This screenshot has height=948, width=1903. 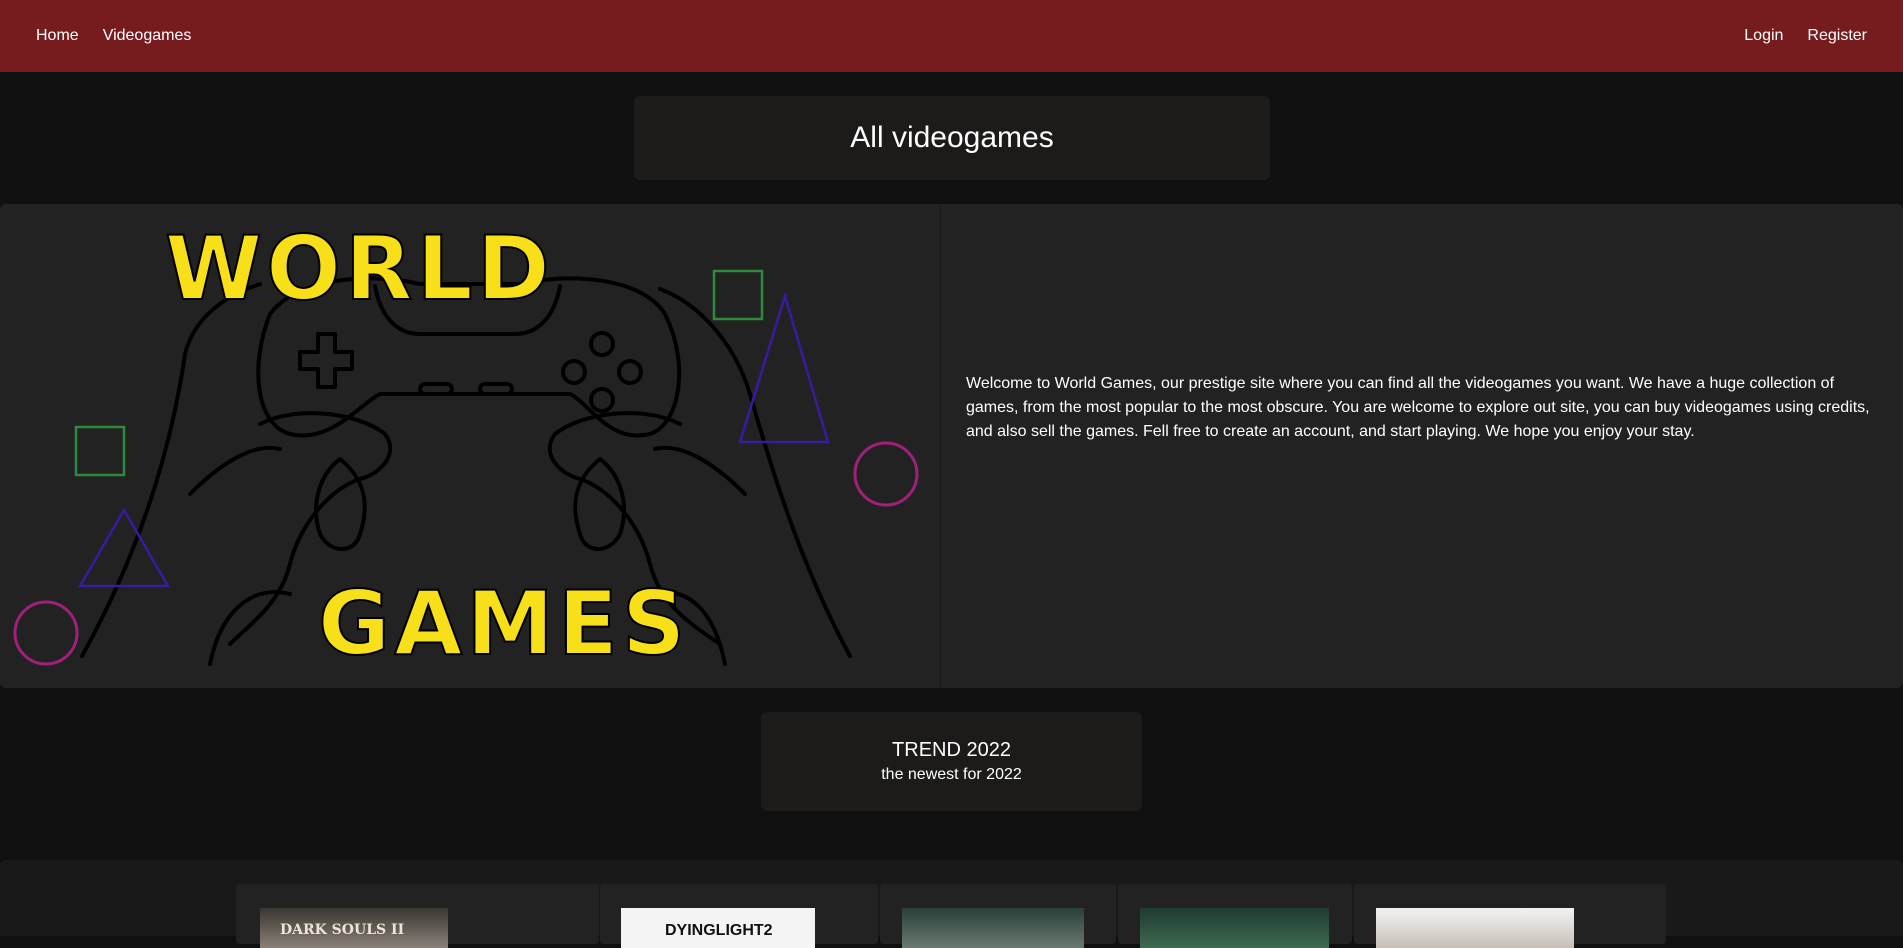 I want to click on games-strip: DARK SOULS II DYINGLIGHT2, so click(x=951, y=904).